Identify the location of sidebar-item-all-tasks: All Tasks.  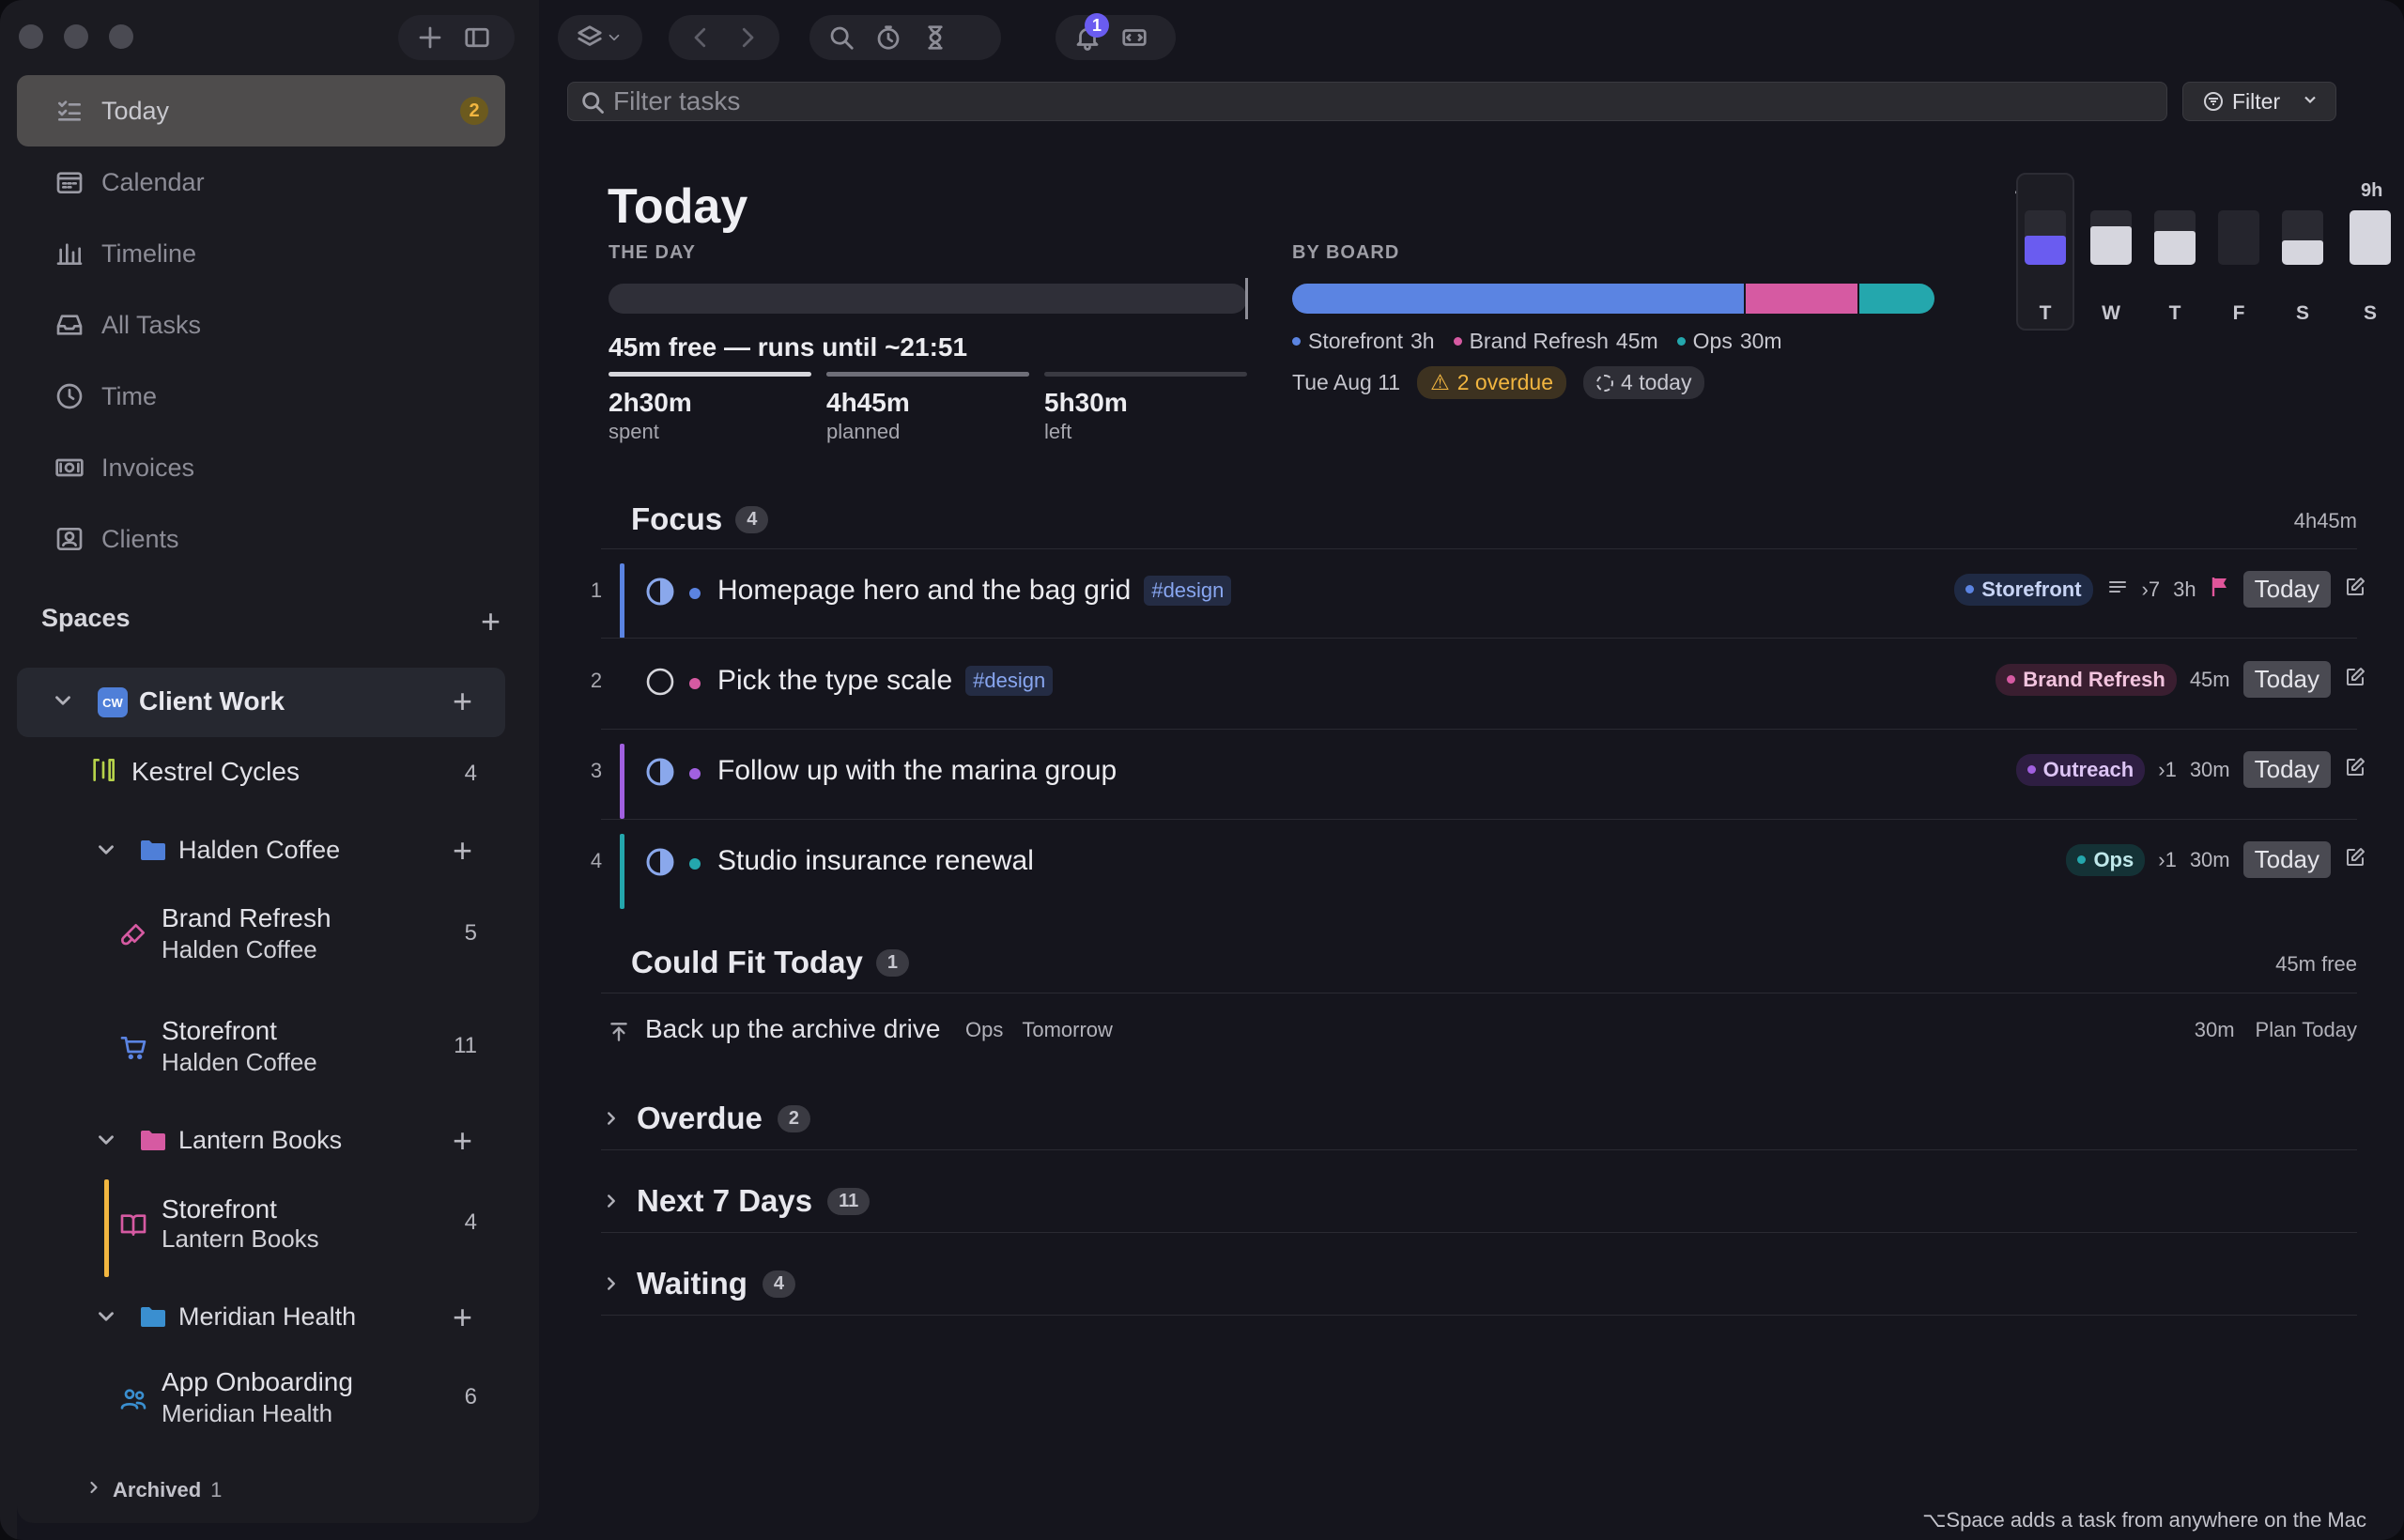
(261, 325).